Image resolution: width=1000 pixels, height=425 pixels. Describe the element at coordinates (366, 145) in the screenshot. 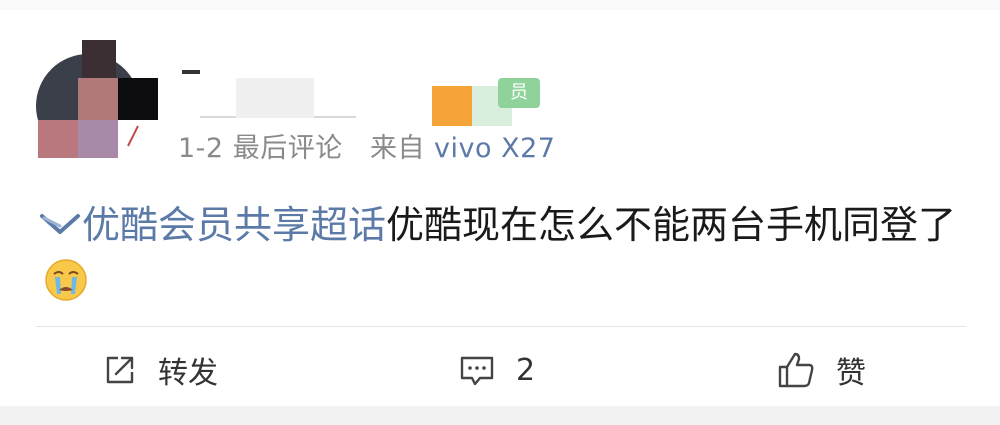

I see `post-meta: 1-2 最后评论 来自 vivo X27` at that location.